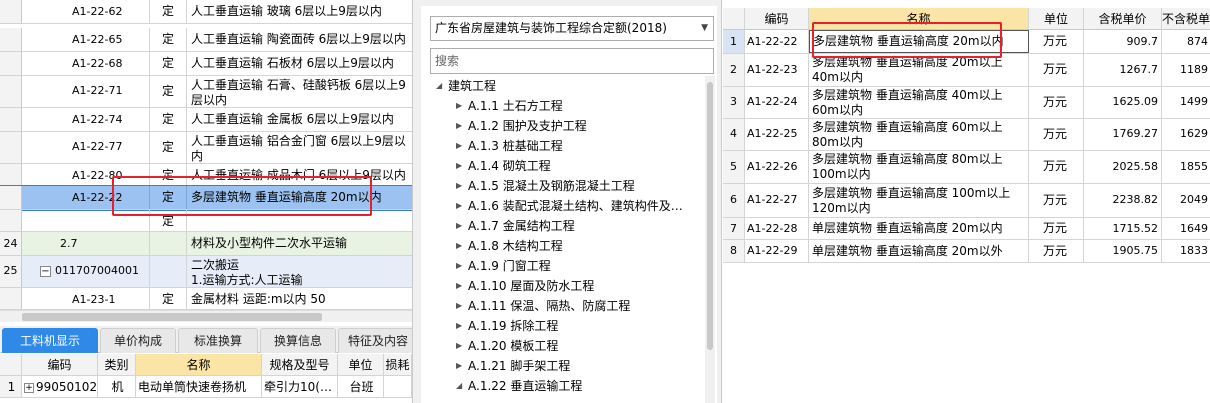 Image resolution: width=1210 pixels, height=403 pixels. Describe the element at coordinates (86, 271) in the screenshot. I see `bill-item-code: −011707004001` at that location.